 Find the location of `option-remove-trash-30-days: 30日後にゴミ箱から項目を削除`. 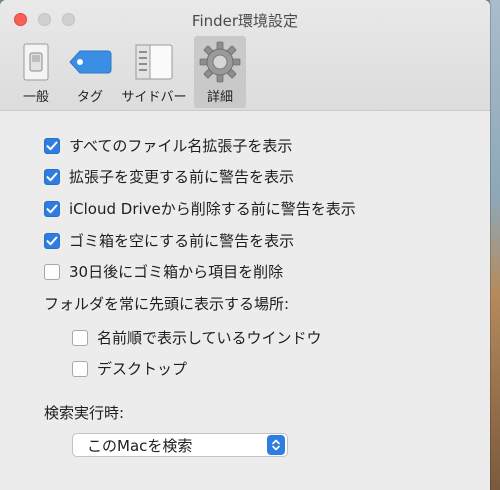

option-remove-trash-30-days: 30日後にゴミ箱から項目を削除 is located at coordinates (163, 271).